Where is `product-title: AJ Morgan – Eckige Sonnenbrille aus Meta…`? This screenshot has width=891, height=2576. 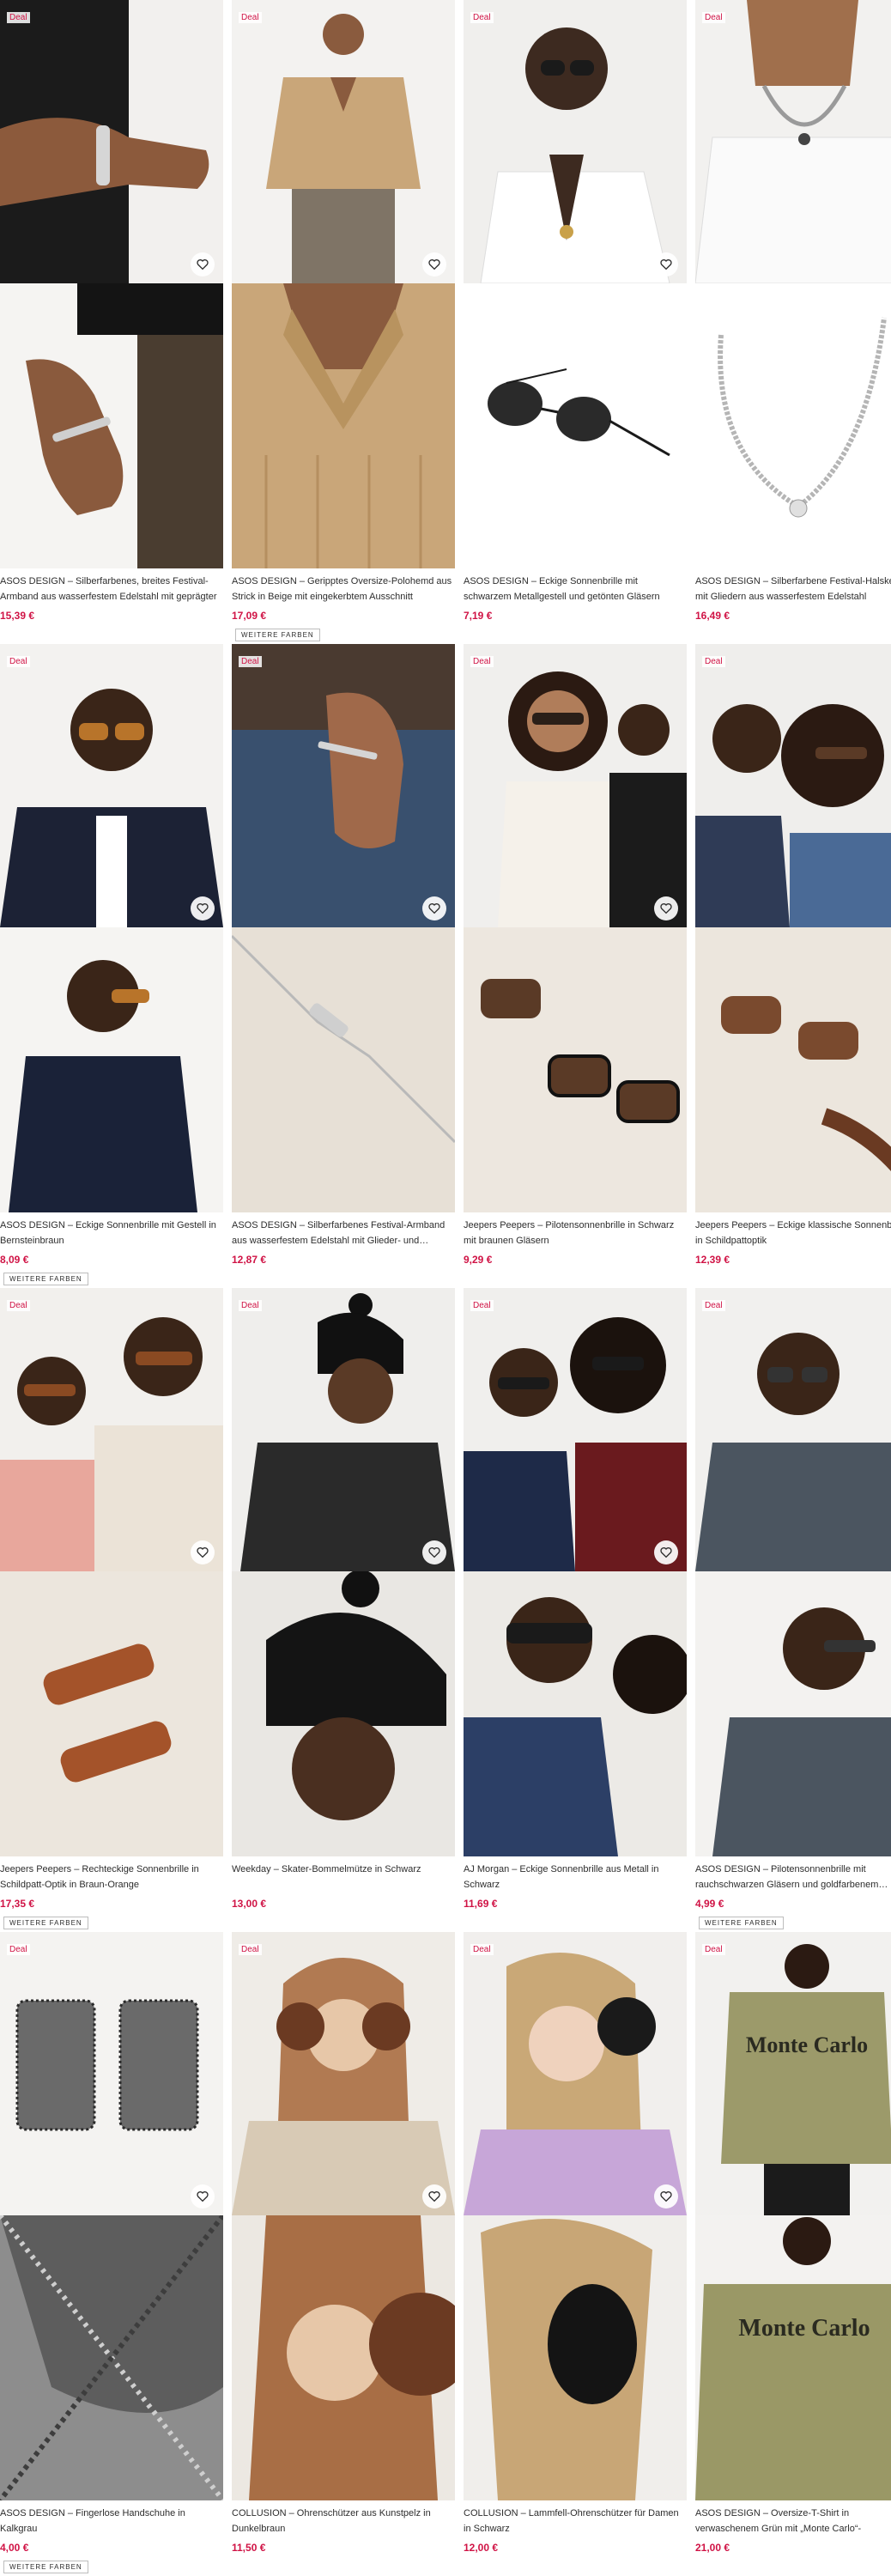
product-title: AJ Morgan – Eckige Sonnenbrille aus Meta… is located at coordinates (575, 1878).